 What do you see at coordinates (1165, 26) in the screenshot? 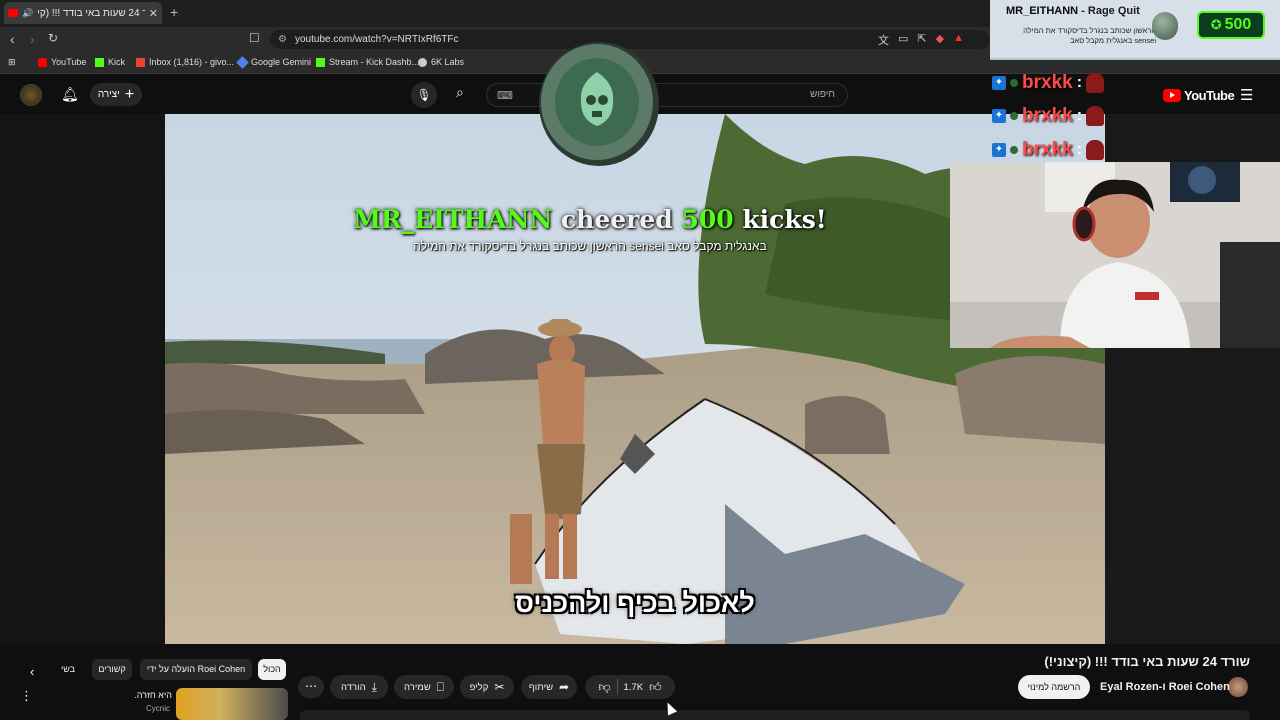
I see `goal-coin-icon` at bounding box center [1165, 26].